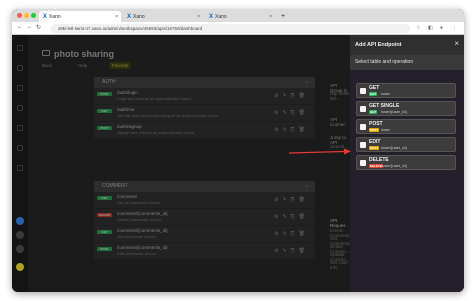 This screenshot has width=474, height=301. Describe the element at coordinates (29, 27) in the screenshot. I see `forward-arrow-icon: →` at that location.